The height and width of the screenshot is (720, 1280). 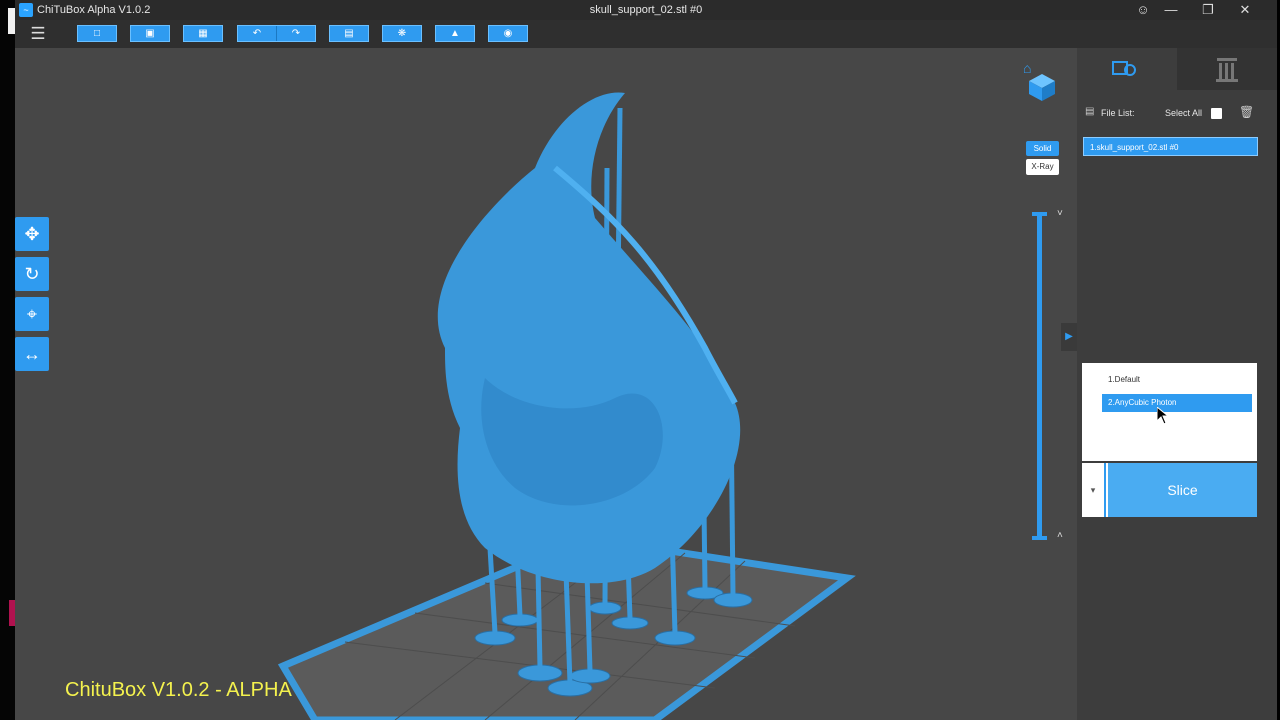 What do you see at coordinates (1094, 490) in the screenshot?
I see `profile-dropdown-icon: ▾` at bounding box center [1094, 490].